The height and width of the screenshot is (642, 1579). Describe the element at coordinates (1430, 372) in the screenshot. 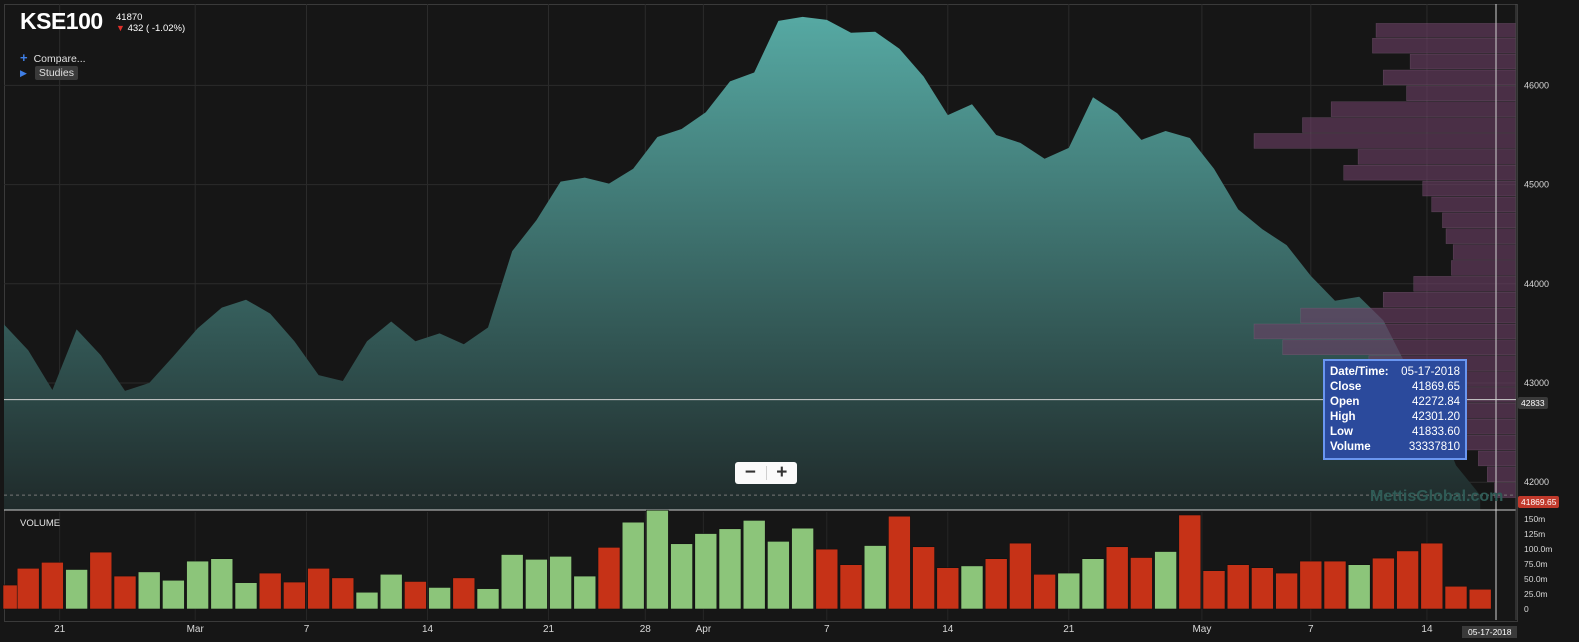

I see `tooltip-value: 05-17-2018` at that location.